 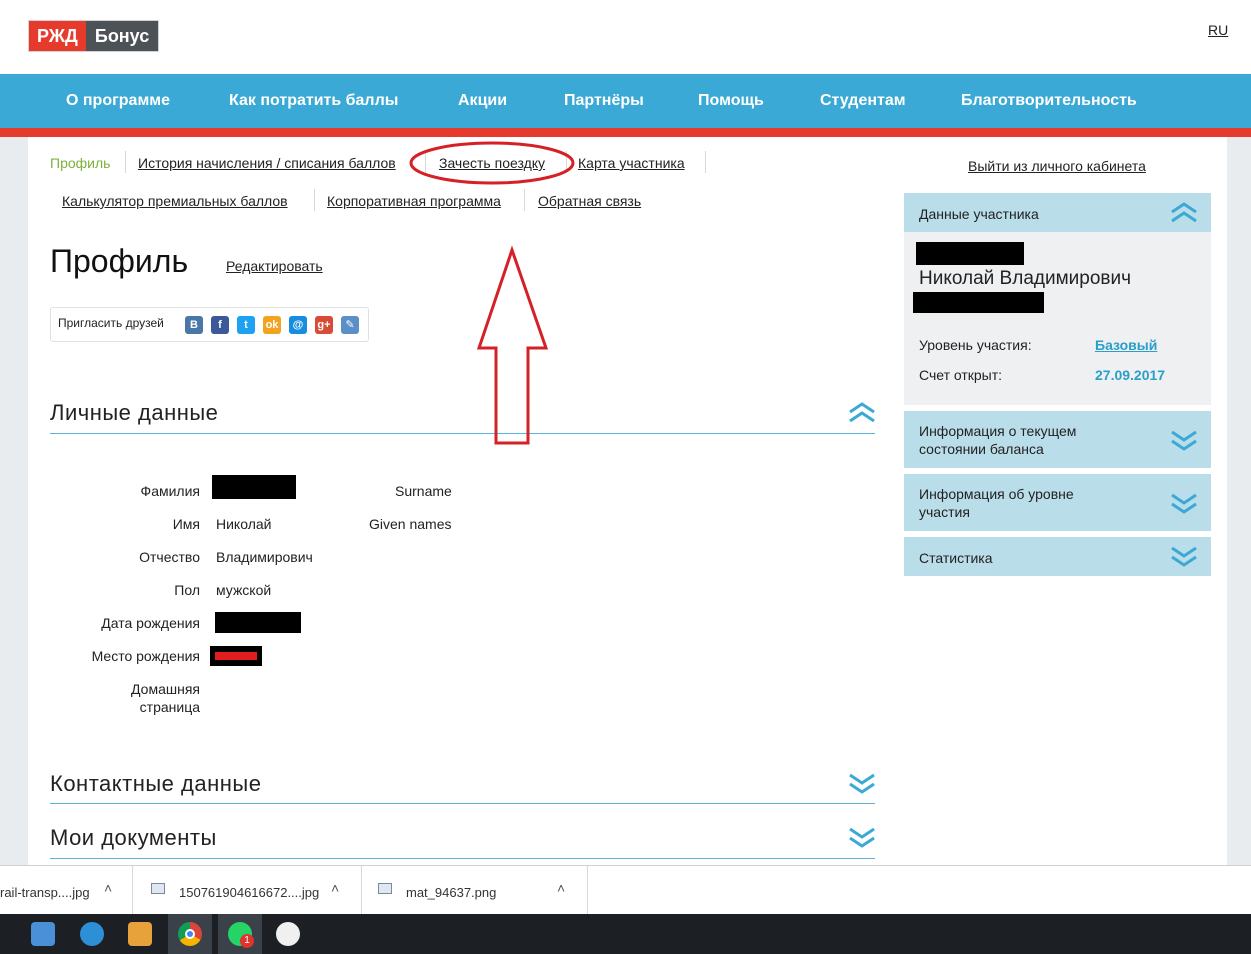 I want to click on logout-link: Выйти из личного кабинета, so click(x=1057, y=166).